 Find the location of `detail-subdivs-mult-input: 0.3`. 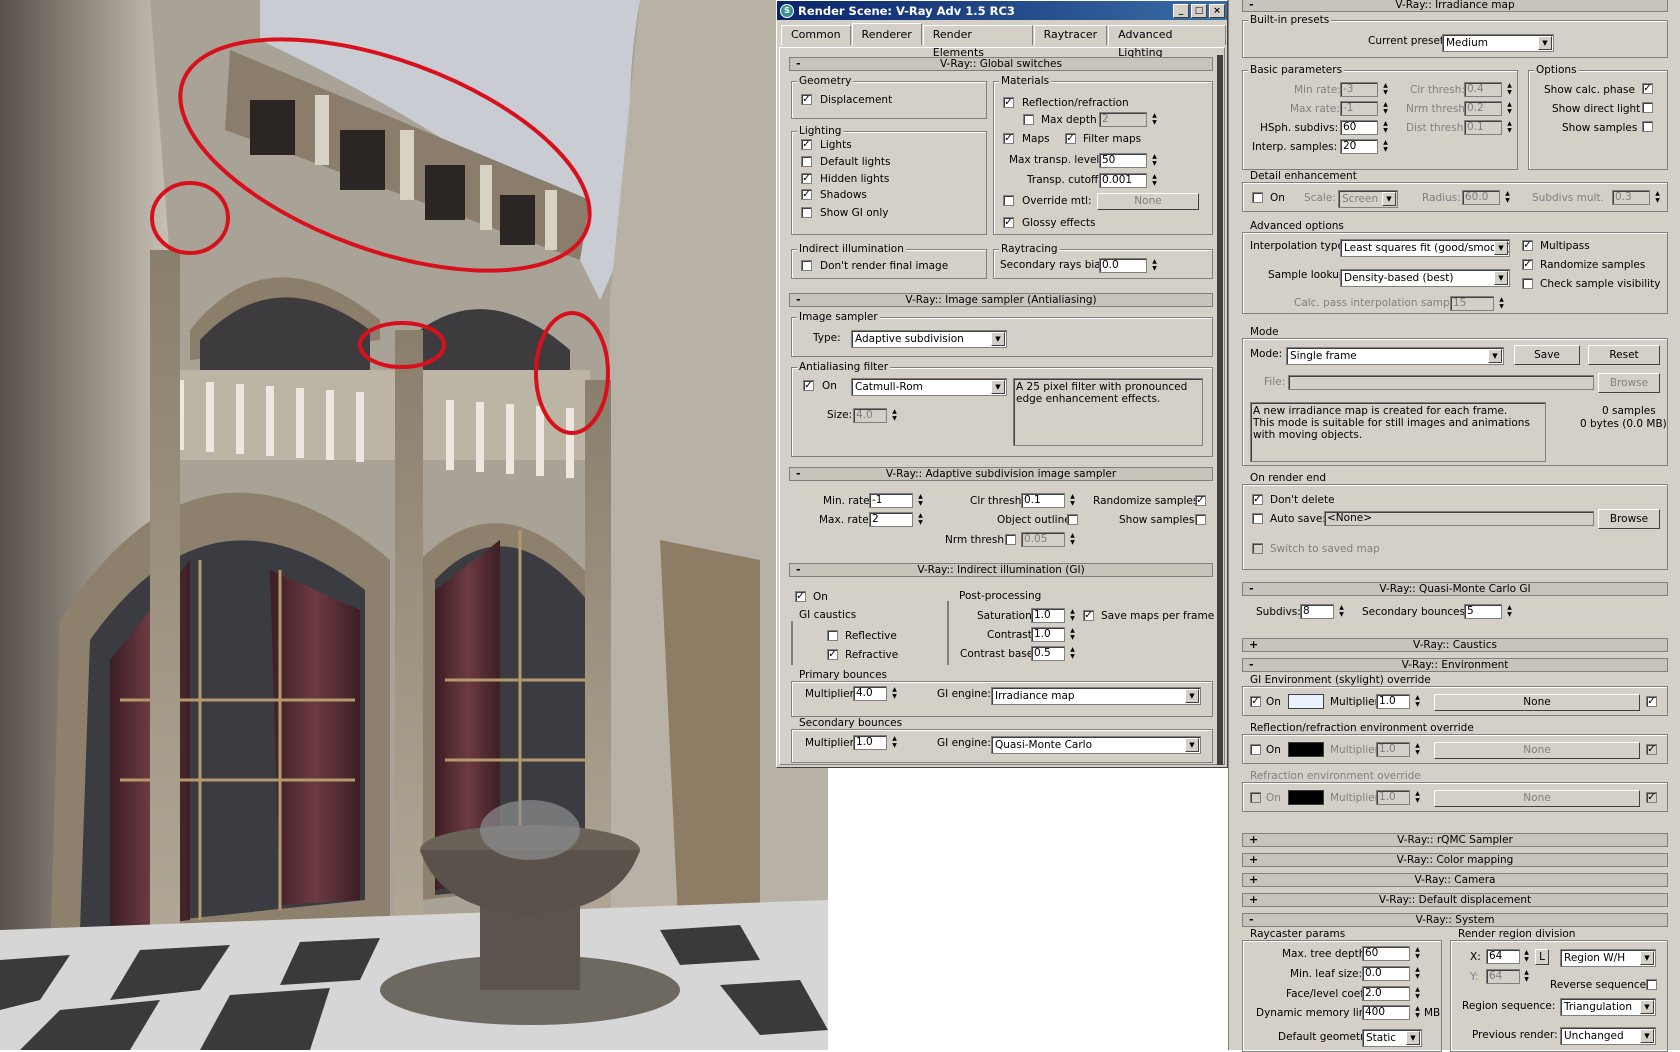

detail-subdivs-mult-input: 0.3 is located at coordinates (1631, 197).